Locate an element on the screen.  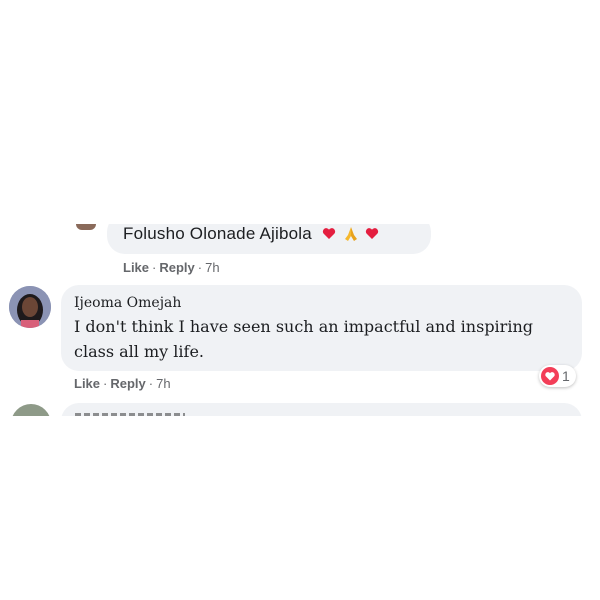
reaction-summary: 1 is located at coordinates (557, 376).